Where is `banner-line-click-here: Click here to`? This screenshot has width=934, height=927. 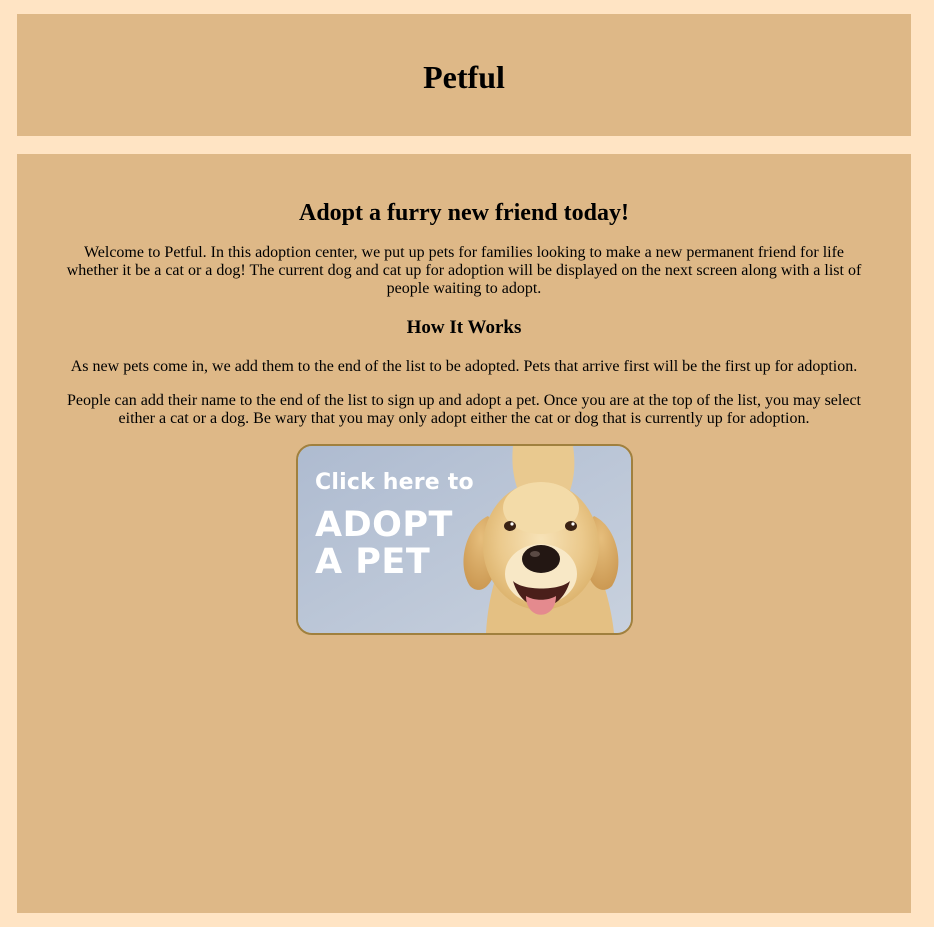 banner-line-click-here: Click here to is located at coordinates (394, 482).